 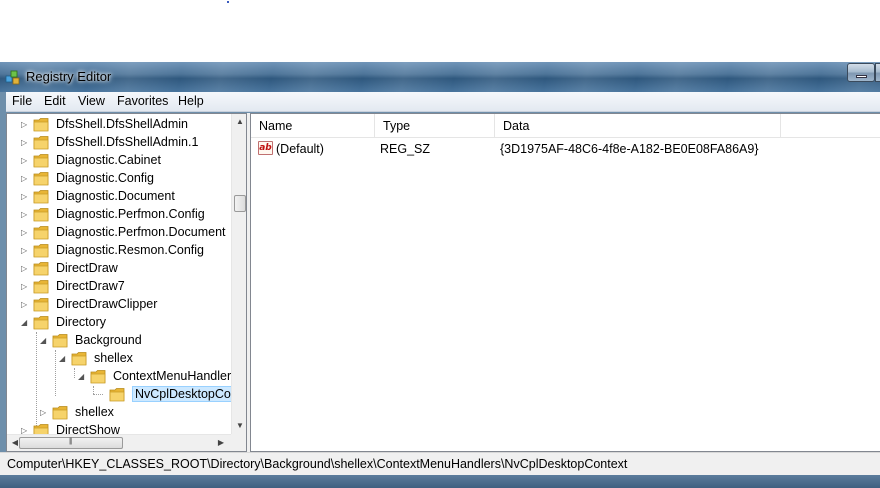 I want to click on menu-file: File, so click(x=22, y=101).